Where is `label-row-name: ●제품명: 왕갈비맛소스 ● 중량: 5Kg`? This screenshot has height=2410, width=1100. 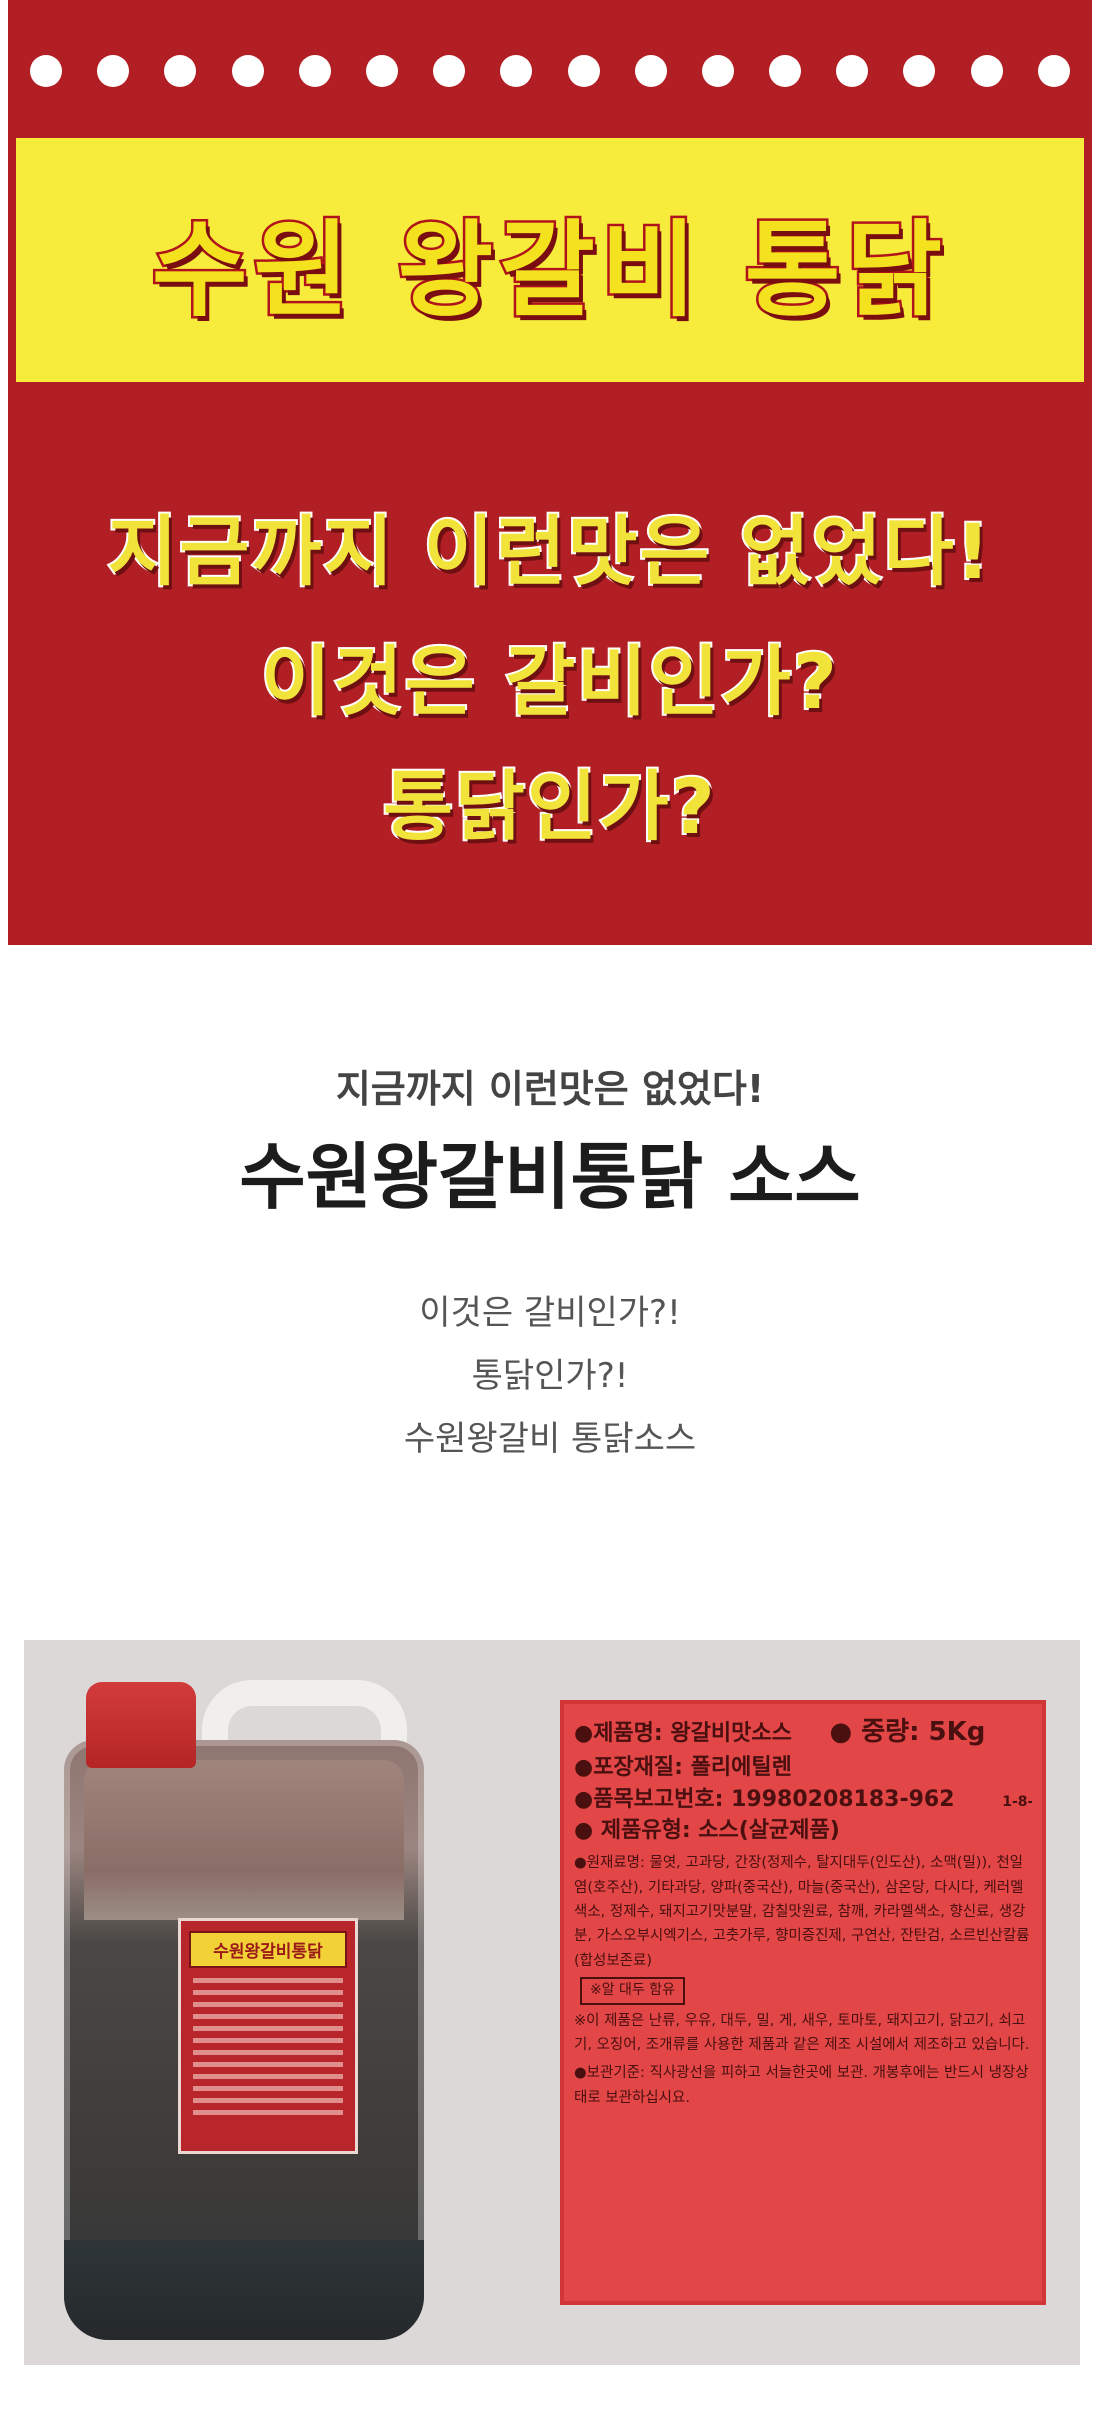 label-row-name: ●제품명: 왕갈비맛소스 ● 중량: 5Kg is located at coordinates (803, 1733).